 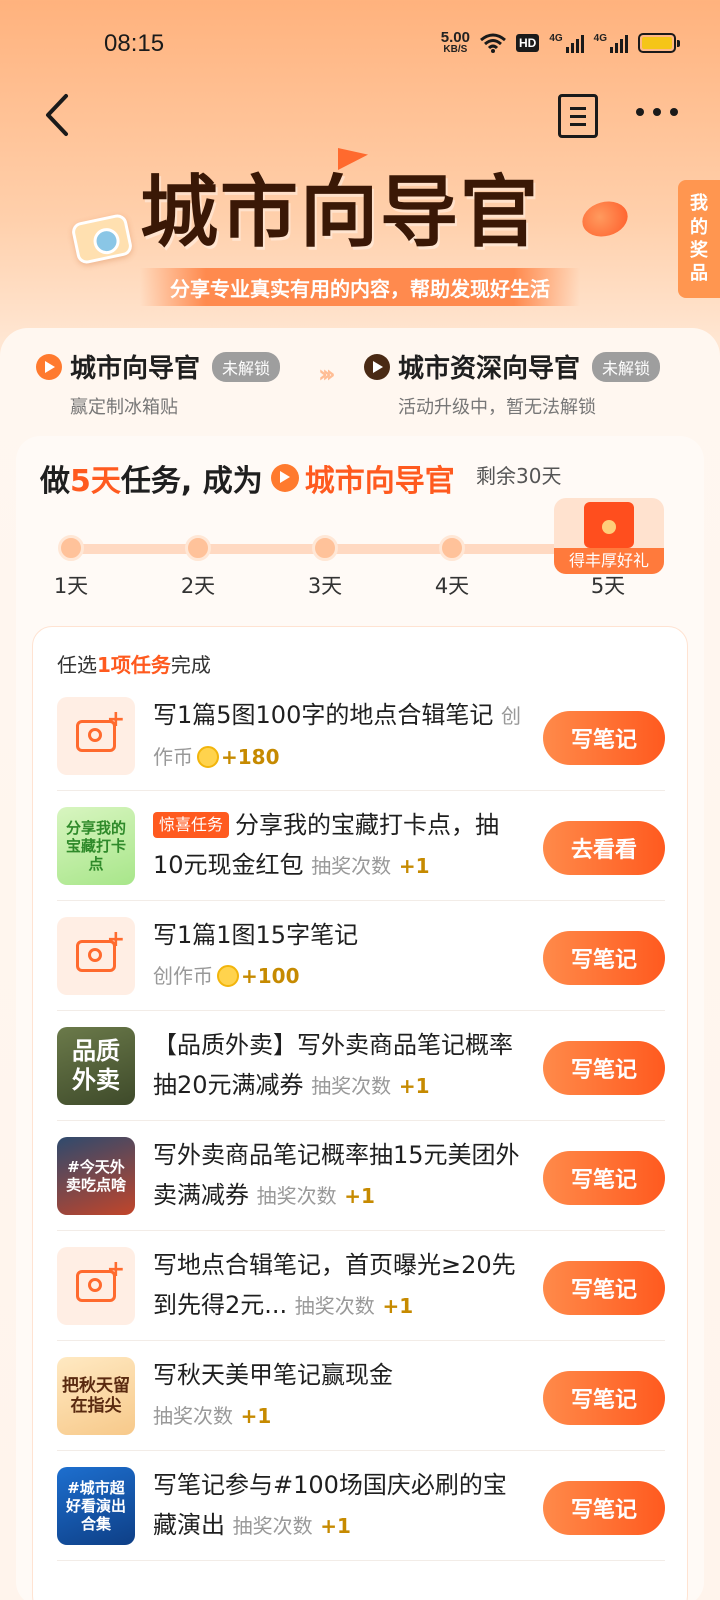 I want to click on senior-guide-badge-icon, so click(x=377, y=366).